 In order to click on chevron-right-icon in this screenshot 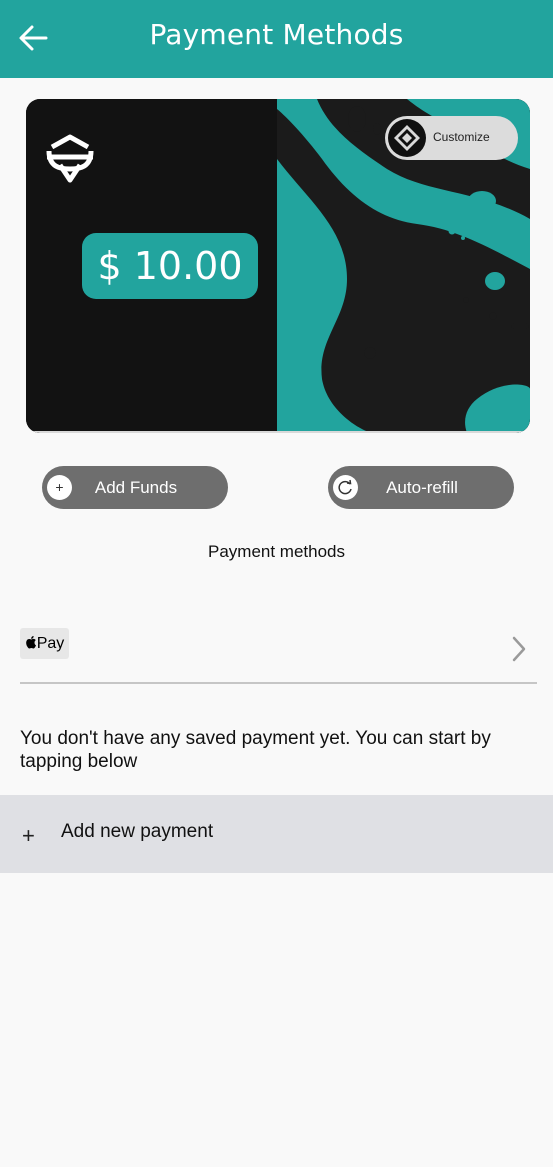, I will do `click(519, 649)`.